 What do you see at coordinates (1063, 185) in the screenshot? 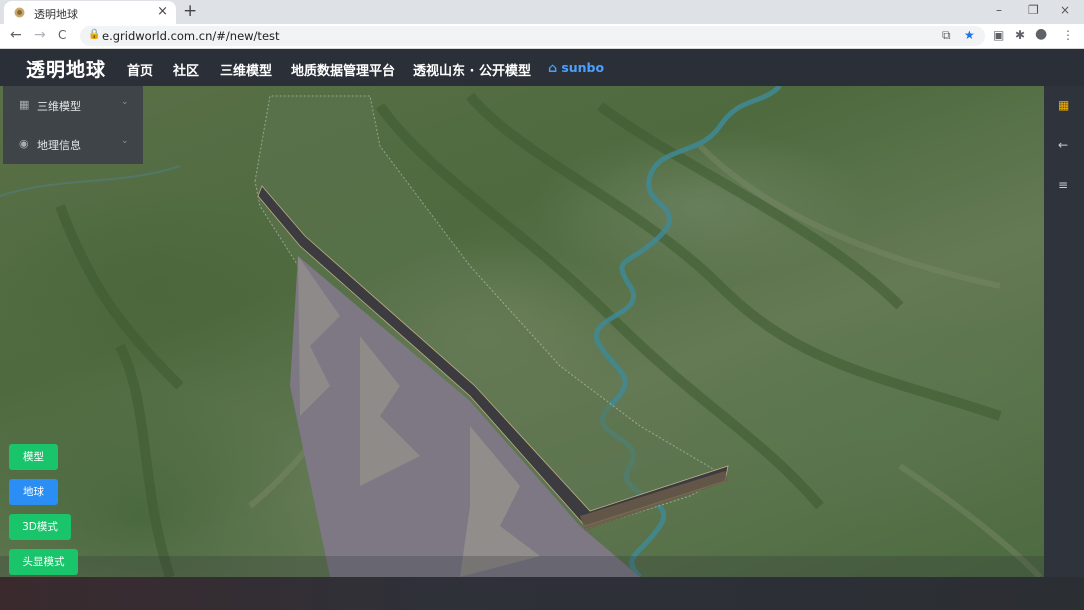
I see `menu-icon: ≡` at bounding box center [1063, 185].